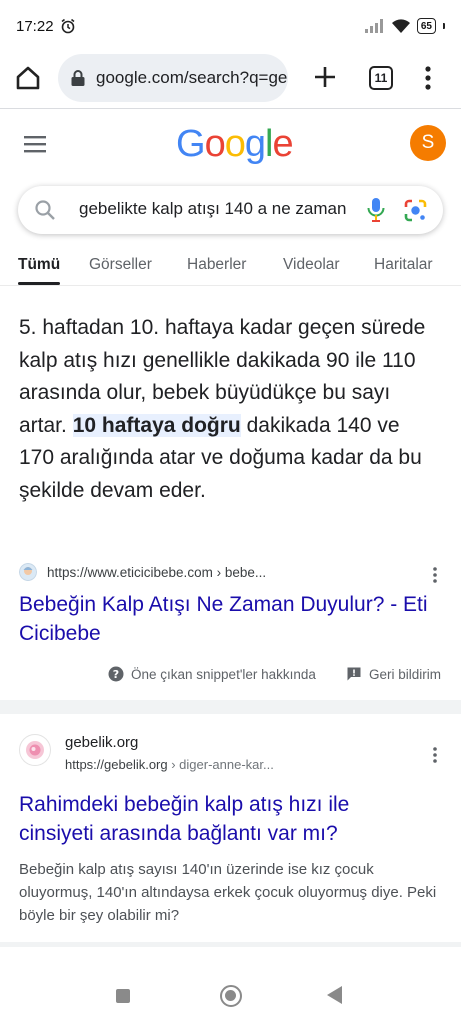 The width and height of the screenshot is (461, 1024). I want to click on account-avatar: S, so click(428, 143).